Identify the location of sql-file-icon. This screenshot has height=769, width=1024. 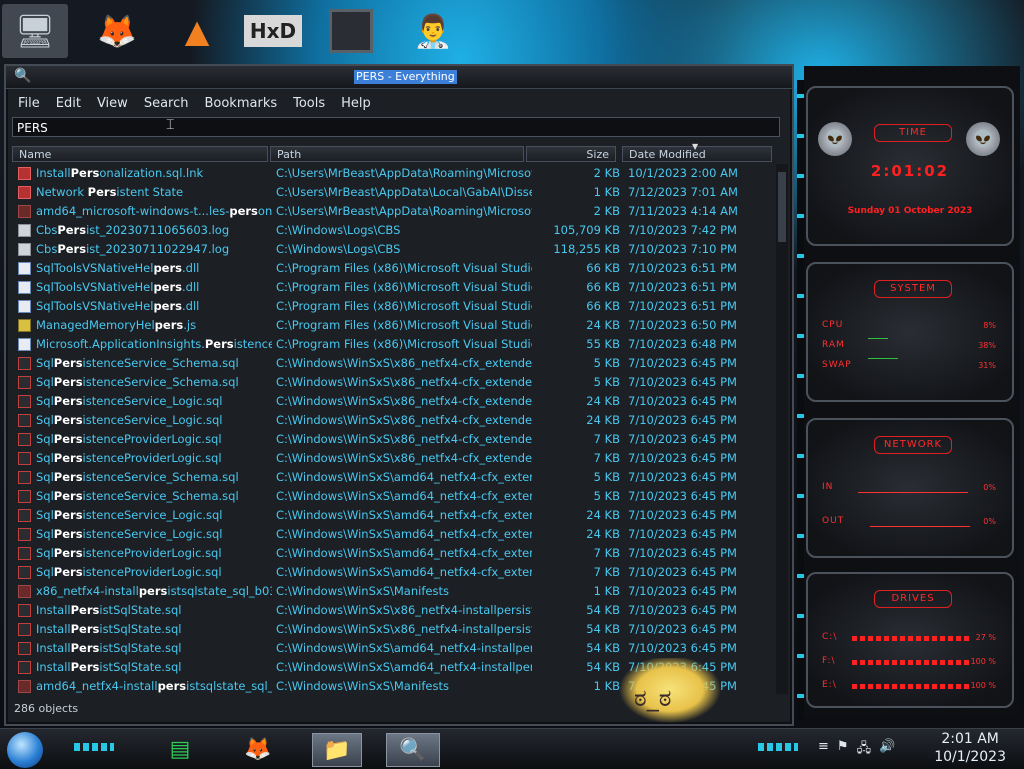
(24, 534).